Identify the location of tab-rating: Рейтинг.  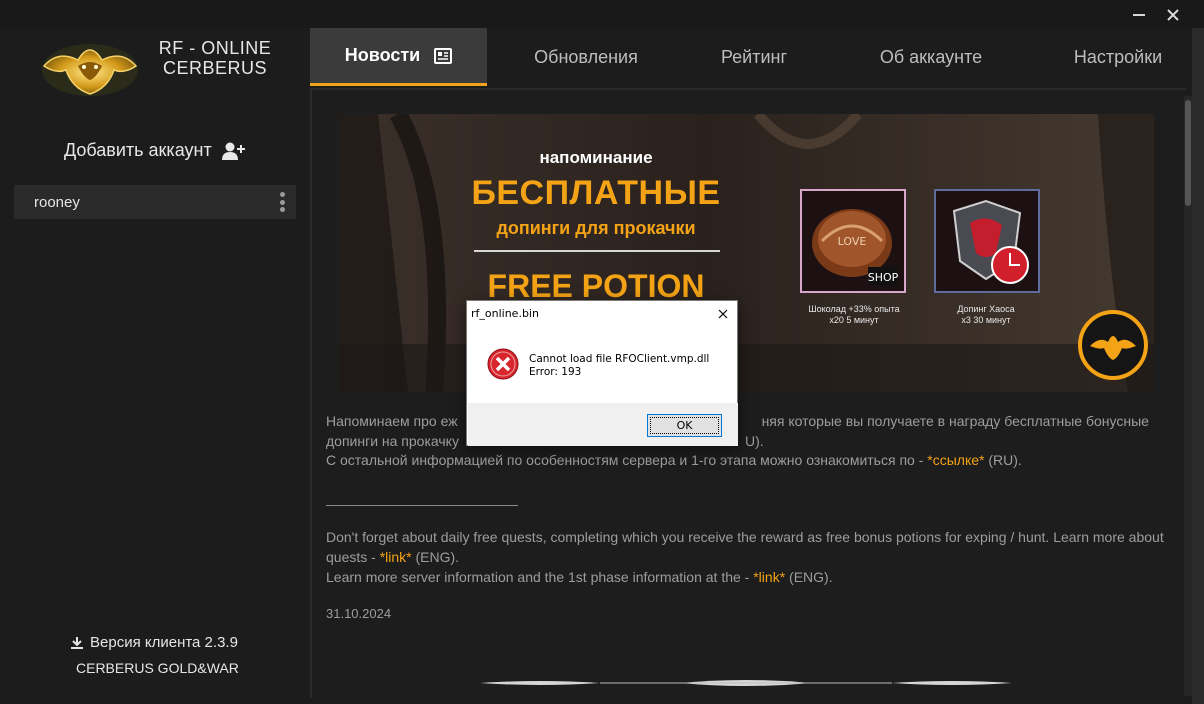
(754, 57).